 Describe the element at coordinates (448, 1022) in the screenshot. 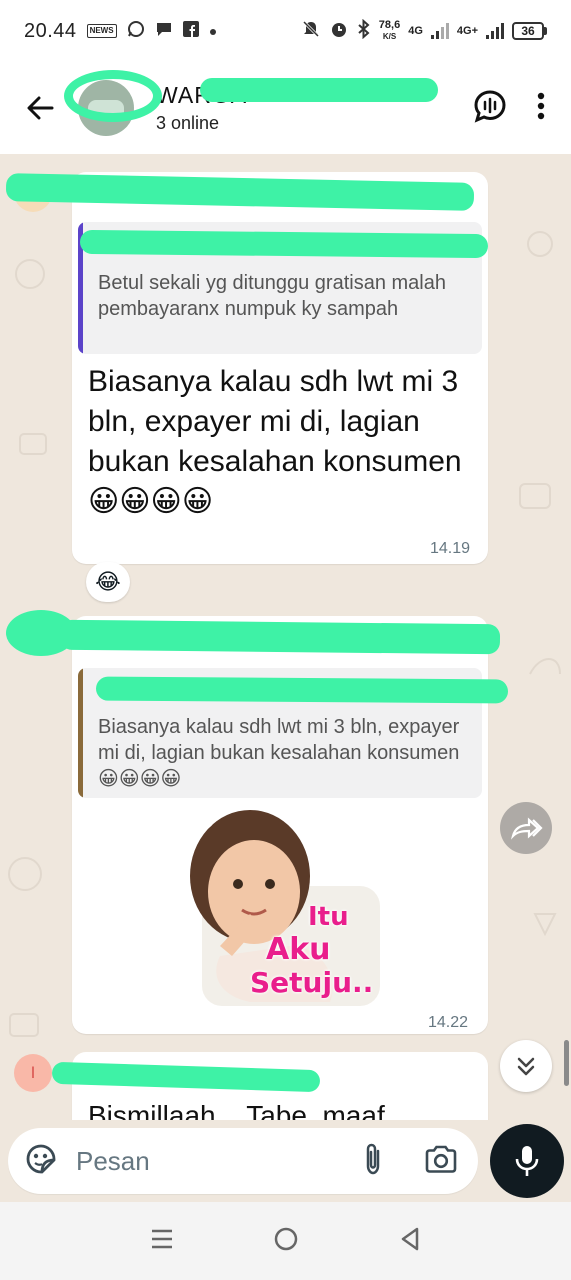

I see `message-time: 14.22` at that location.